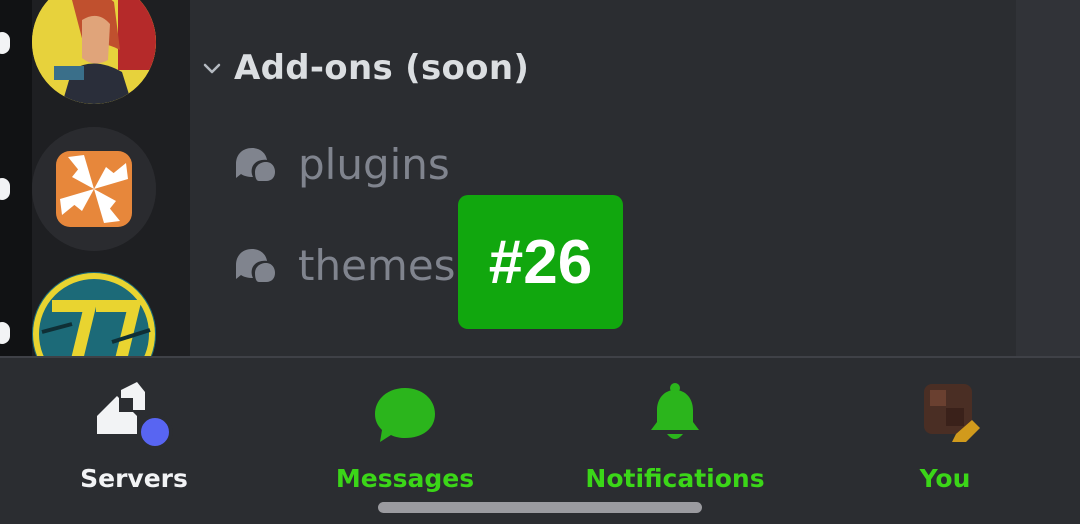 The image size is (1080, 524). I want to click on category-label: Add-ons (soon), so click(382, 68).